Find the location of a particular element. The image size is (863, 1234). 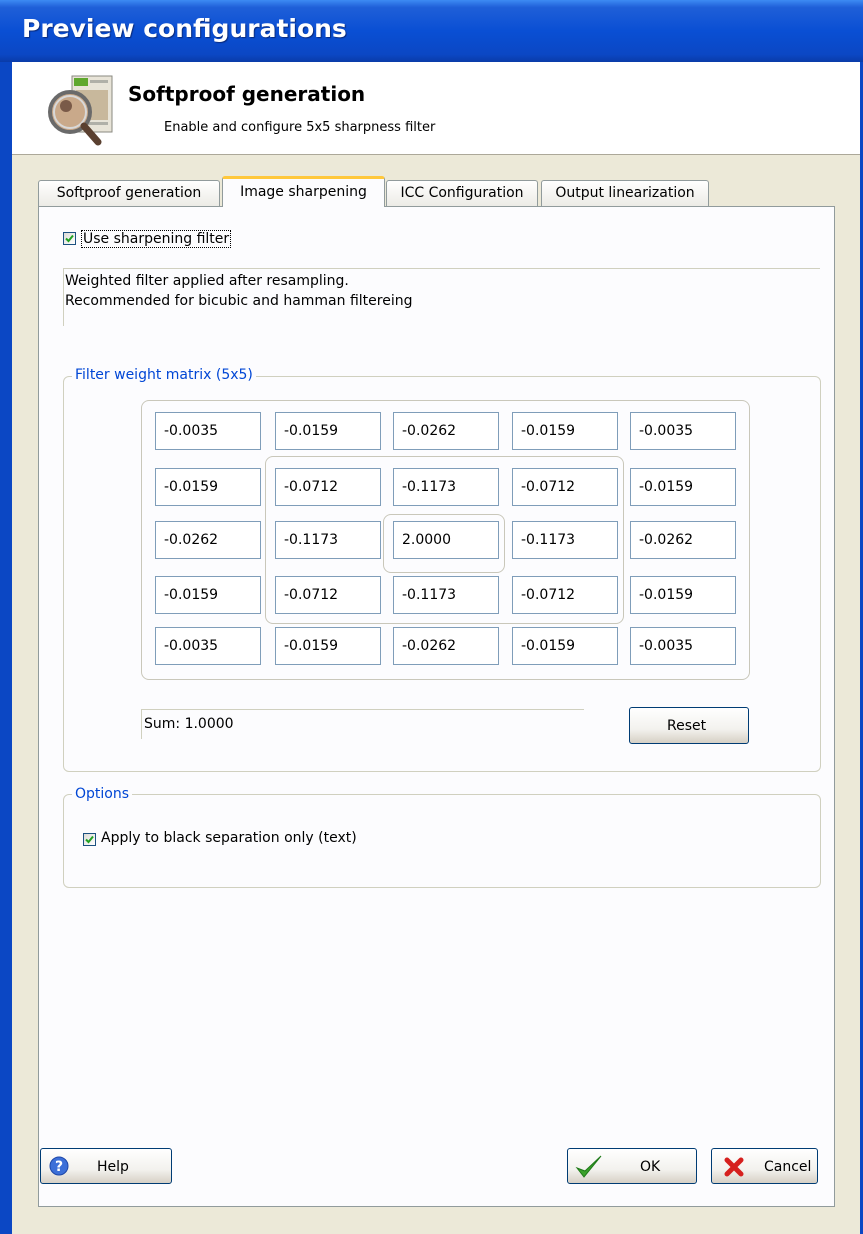

help-icon: ? is located at coordinates (59, 1166).